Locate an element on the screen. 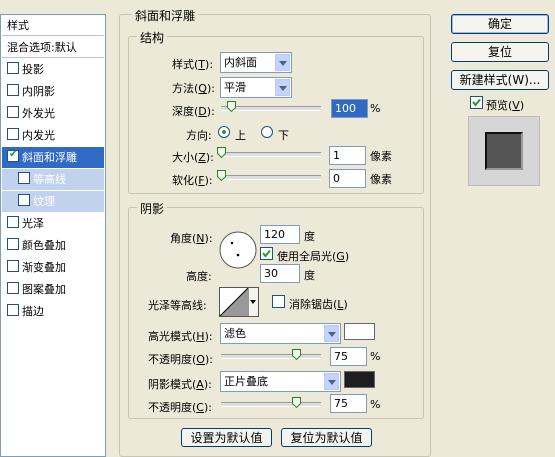  reset-button: 复位 is located at coordinates (500, 52).